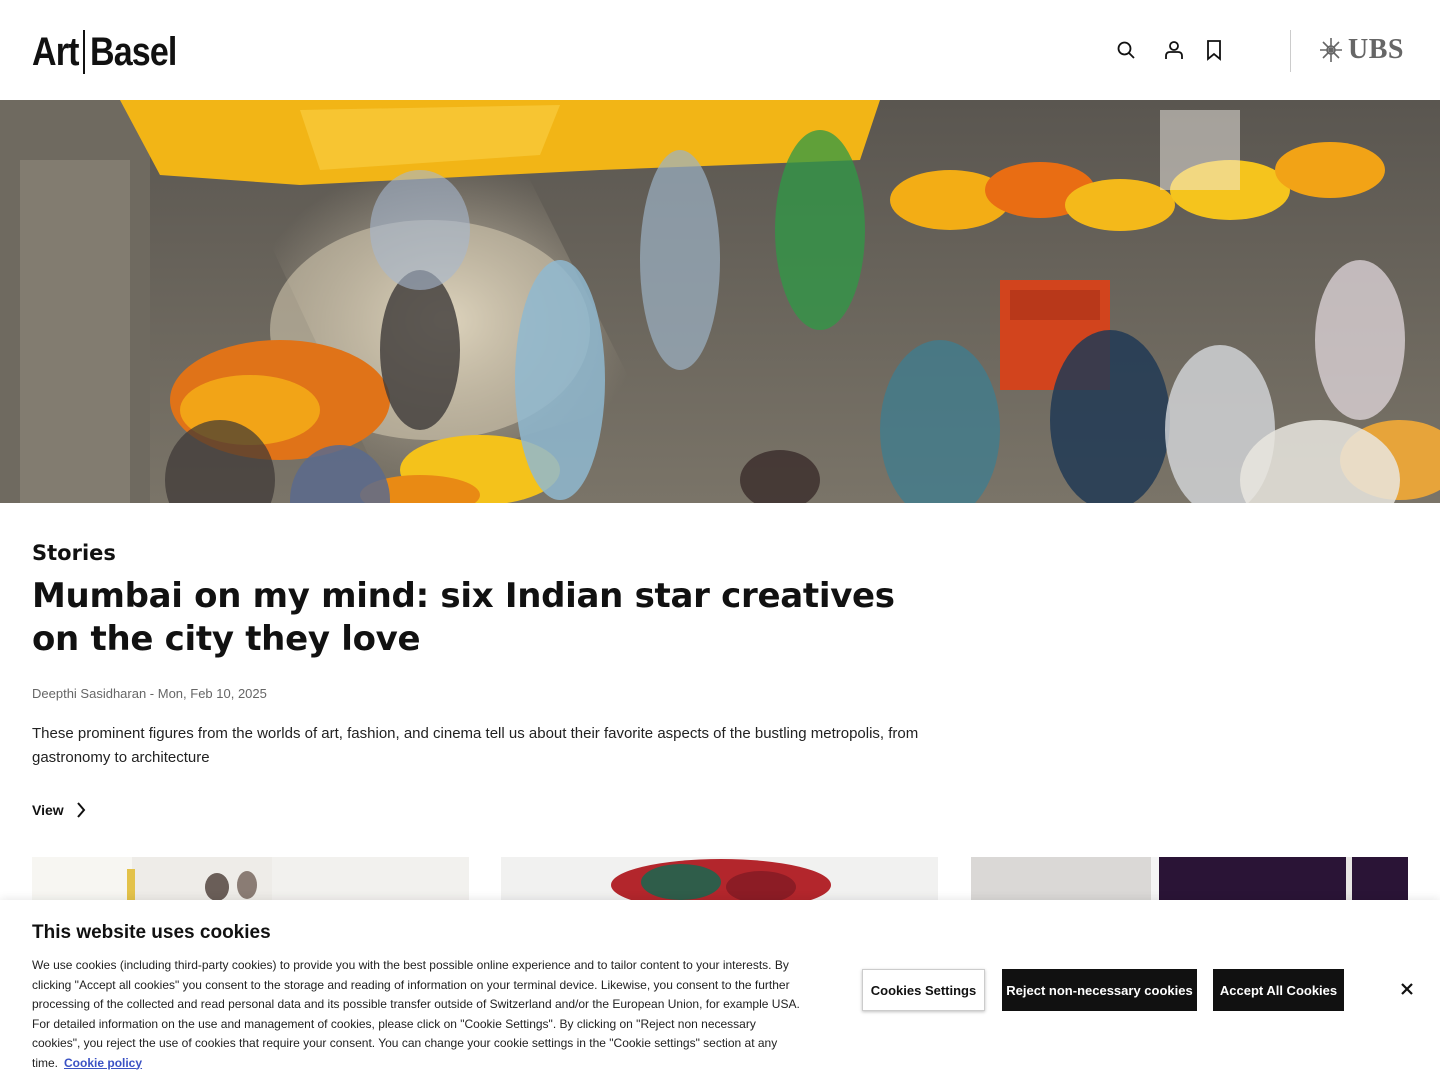  I want to click on chevron-right-icon, so click(80, 810).